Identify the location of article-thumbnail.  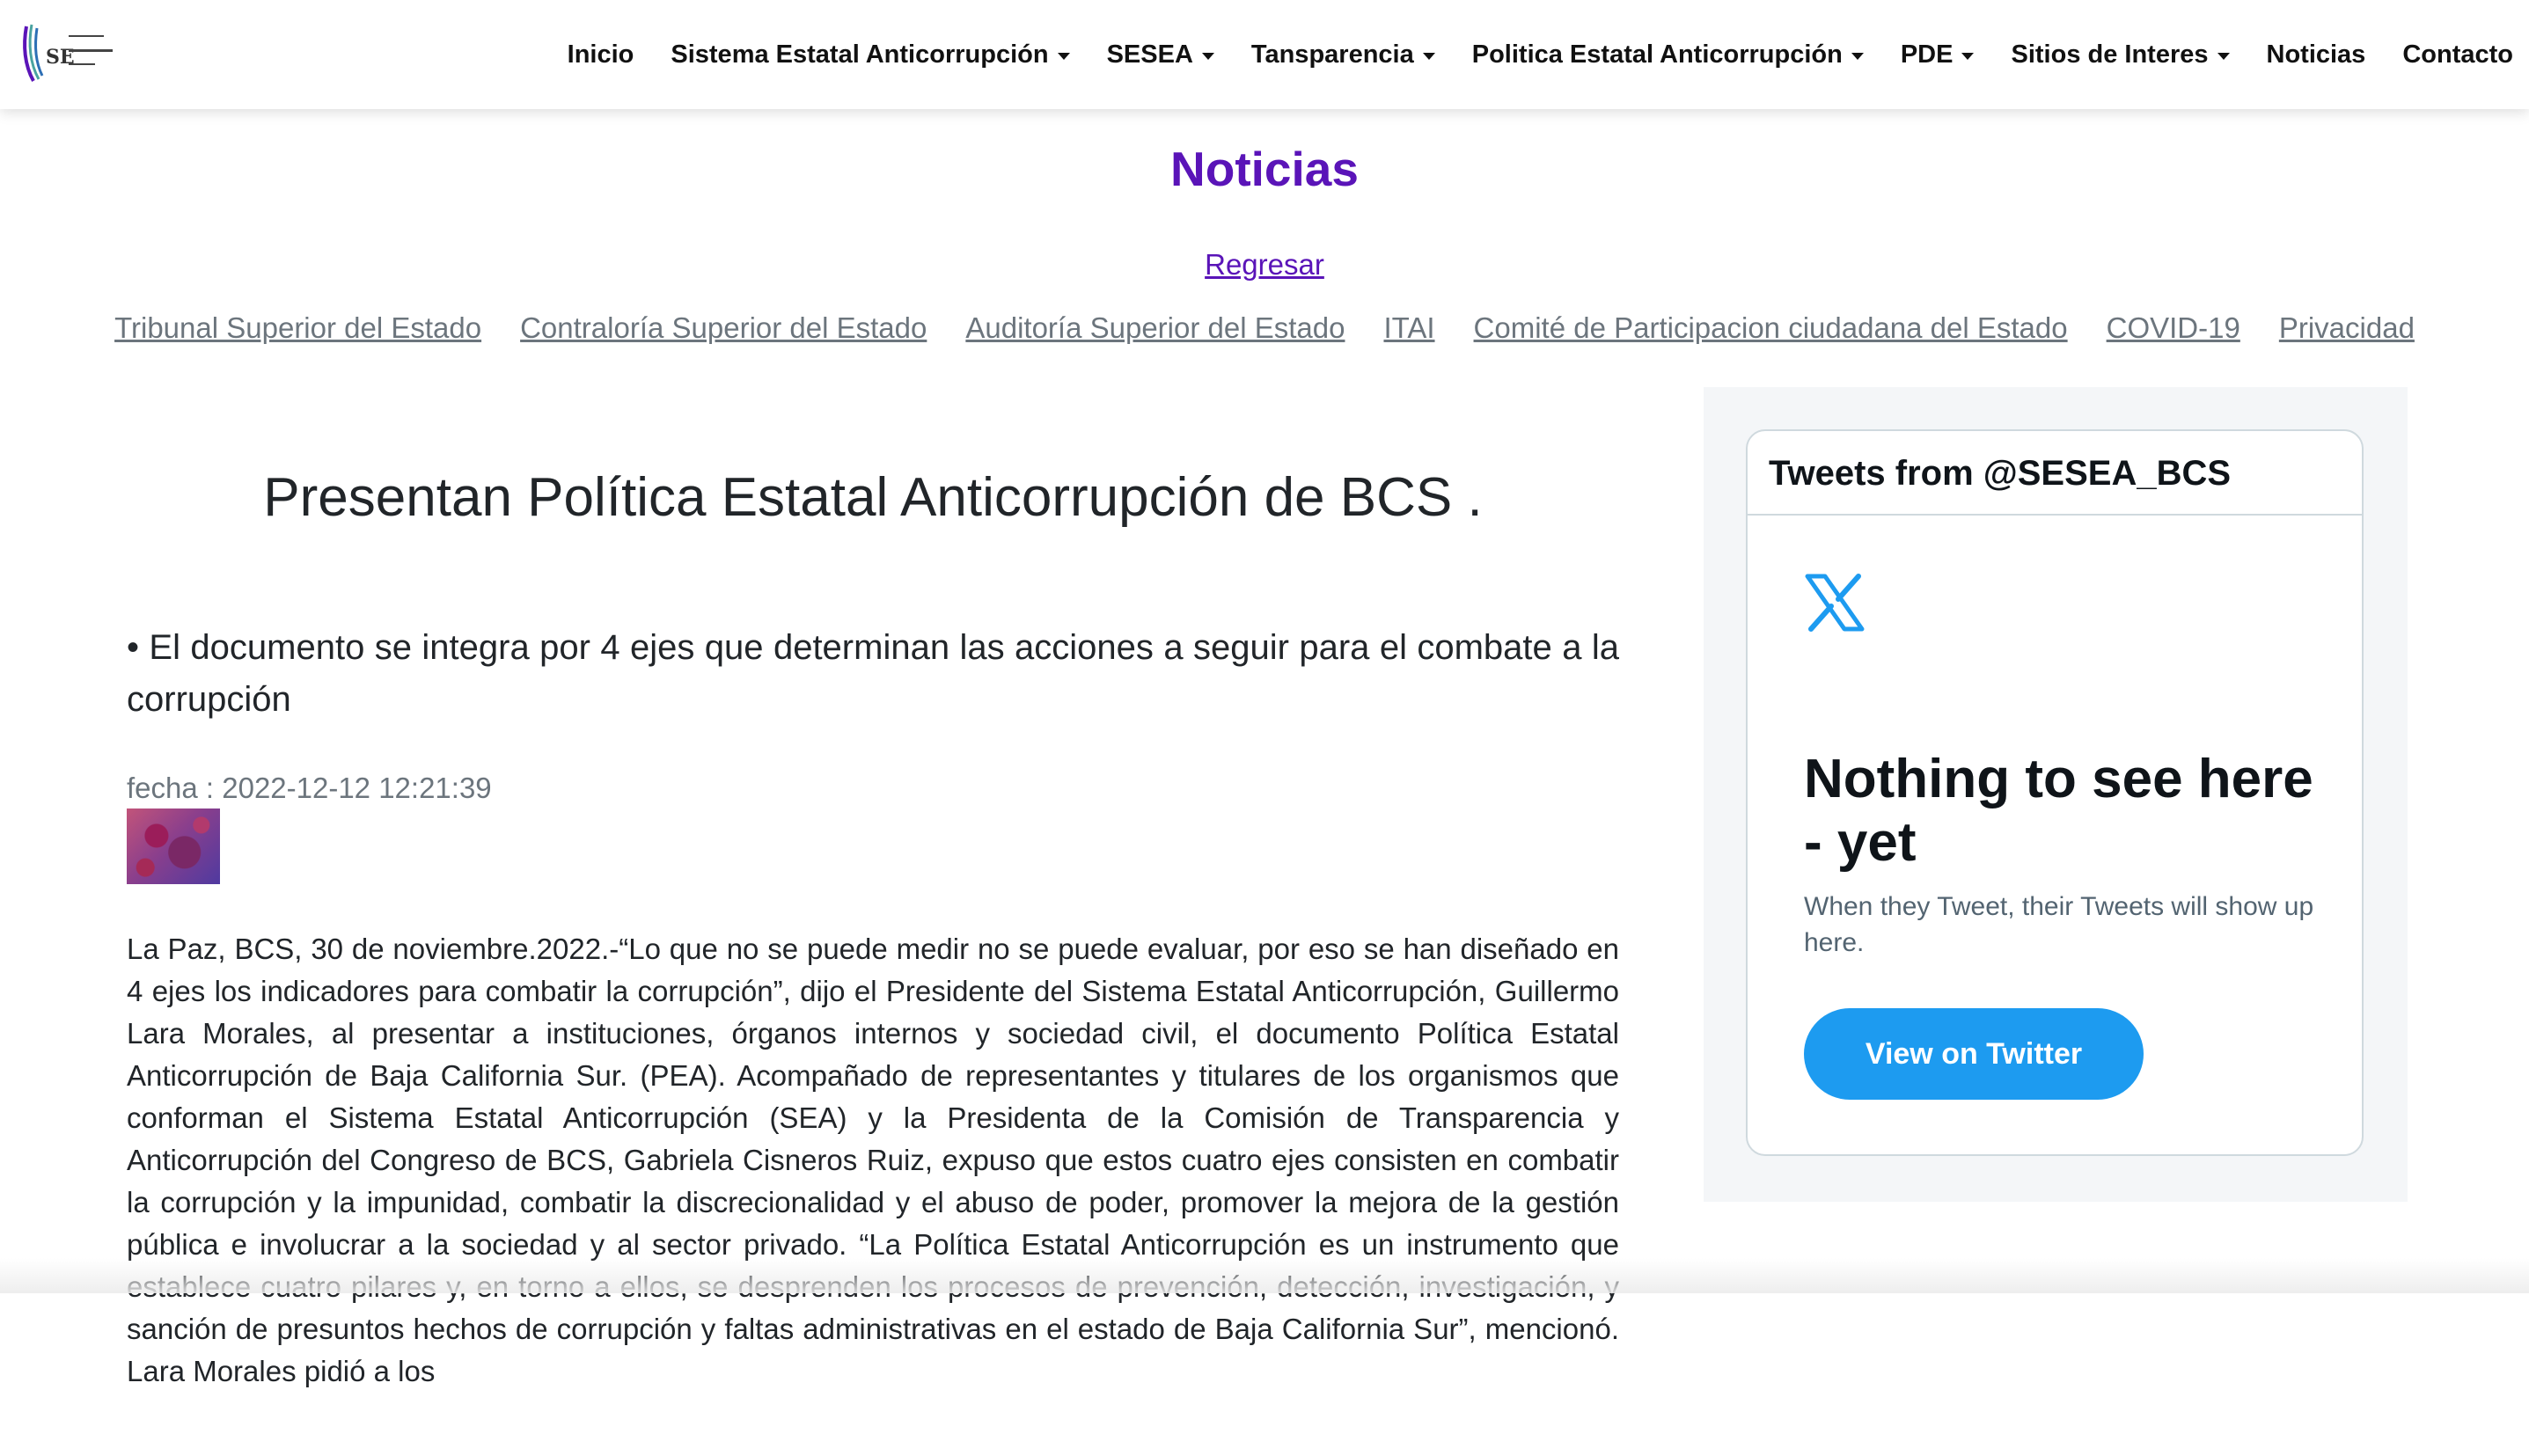
(173, 846).